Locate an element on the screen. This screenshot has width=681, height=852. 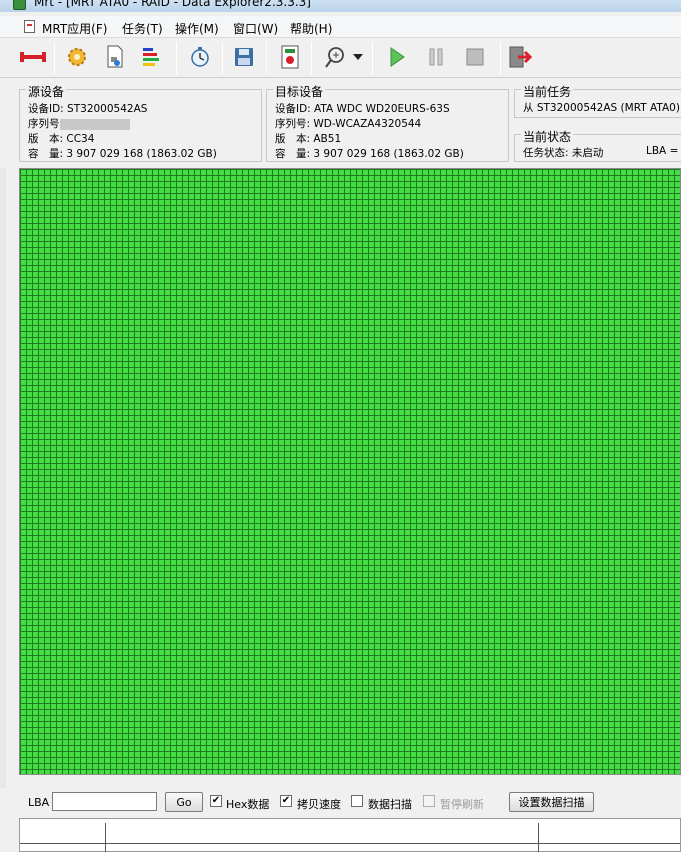
pause-refresh-label: 暂停刷新 is located at coordinates (462, 804).